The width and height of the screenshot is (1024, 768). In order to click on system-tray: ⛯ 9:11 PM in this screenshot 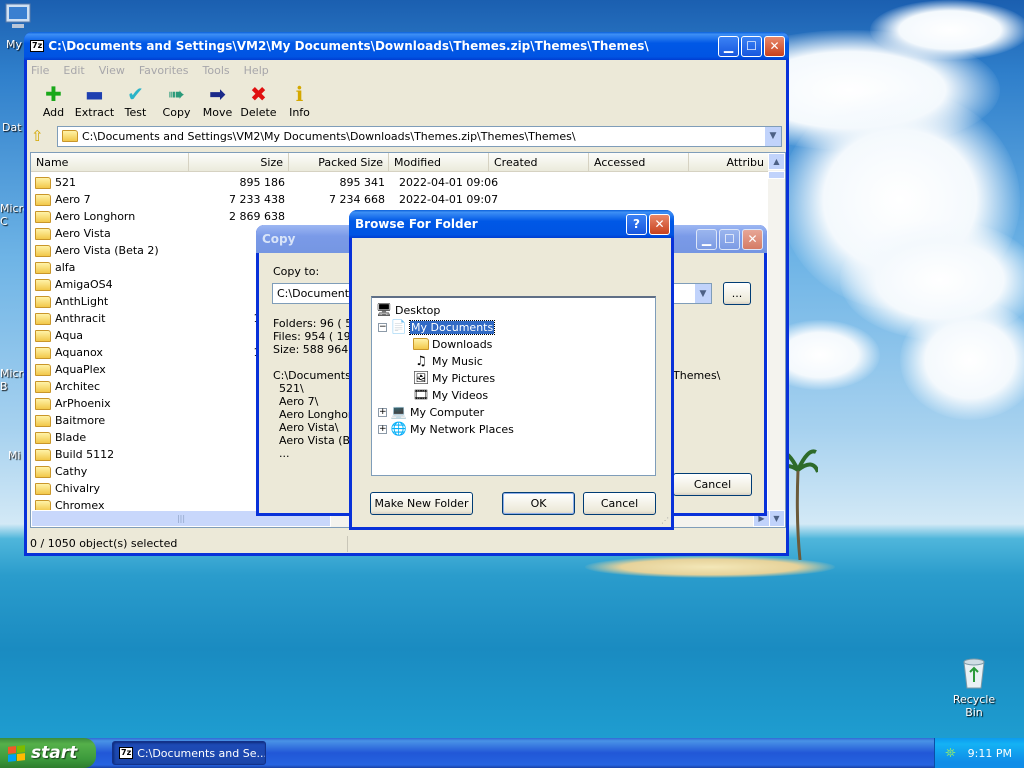, I will do `click(979, 753)`.